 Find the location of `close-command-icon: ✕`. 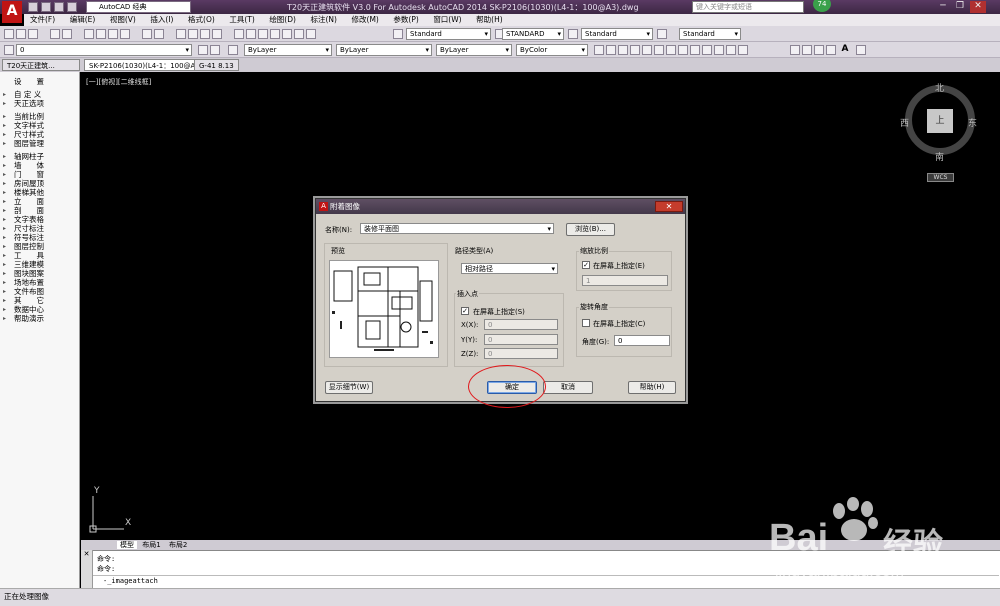

close-command-icon: ✕ is located at coordinates (86, 554).